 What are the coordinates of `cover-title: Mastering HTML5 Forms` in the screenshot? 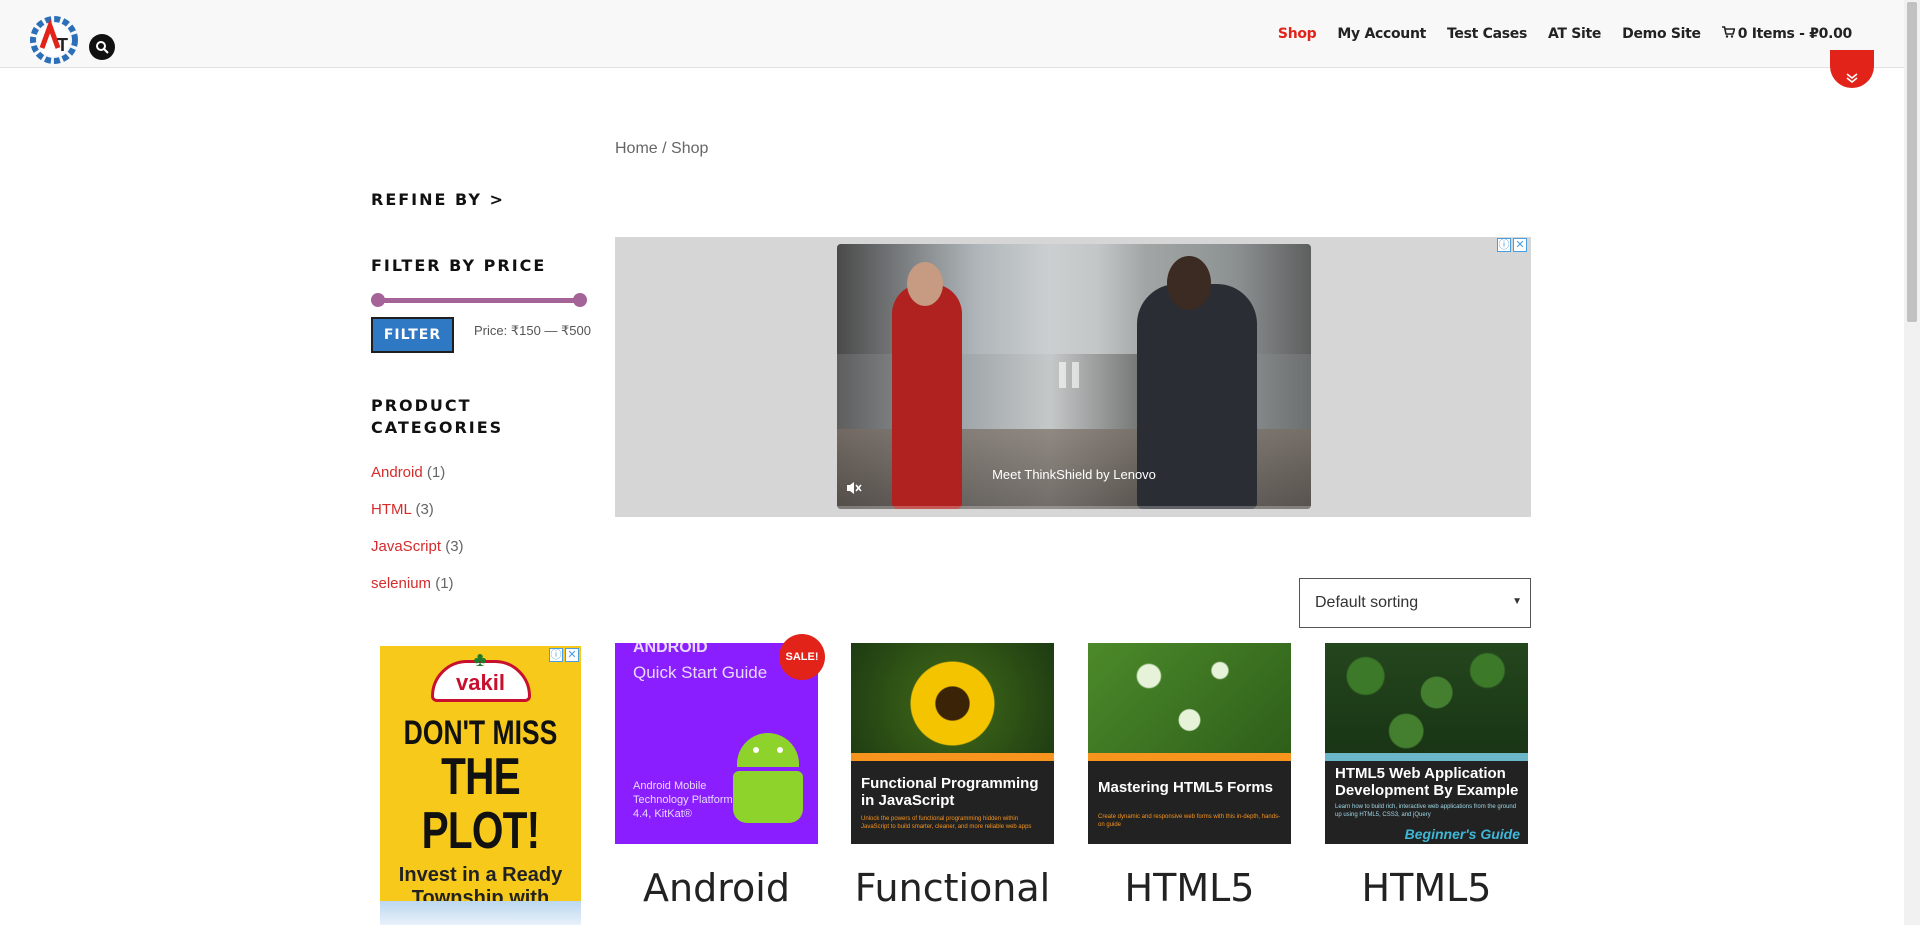 It's located at (1186, 787).